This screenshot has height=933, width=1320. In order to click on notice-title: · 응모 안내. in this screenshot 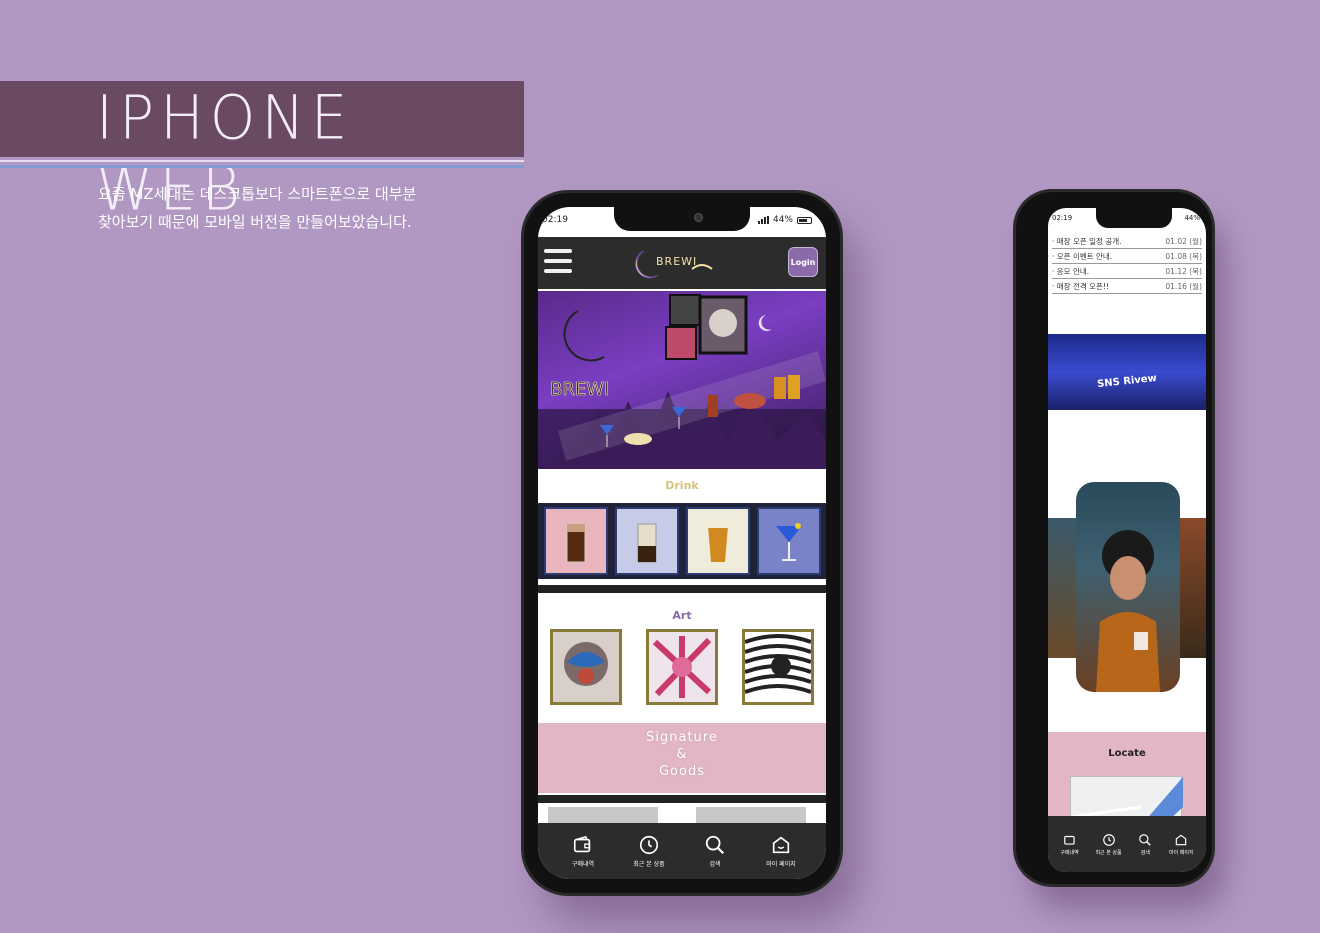, I will do `click(1071, 271)`.